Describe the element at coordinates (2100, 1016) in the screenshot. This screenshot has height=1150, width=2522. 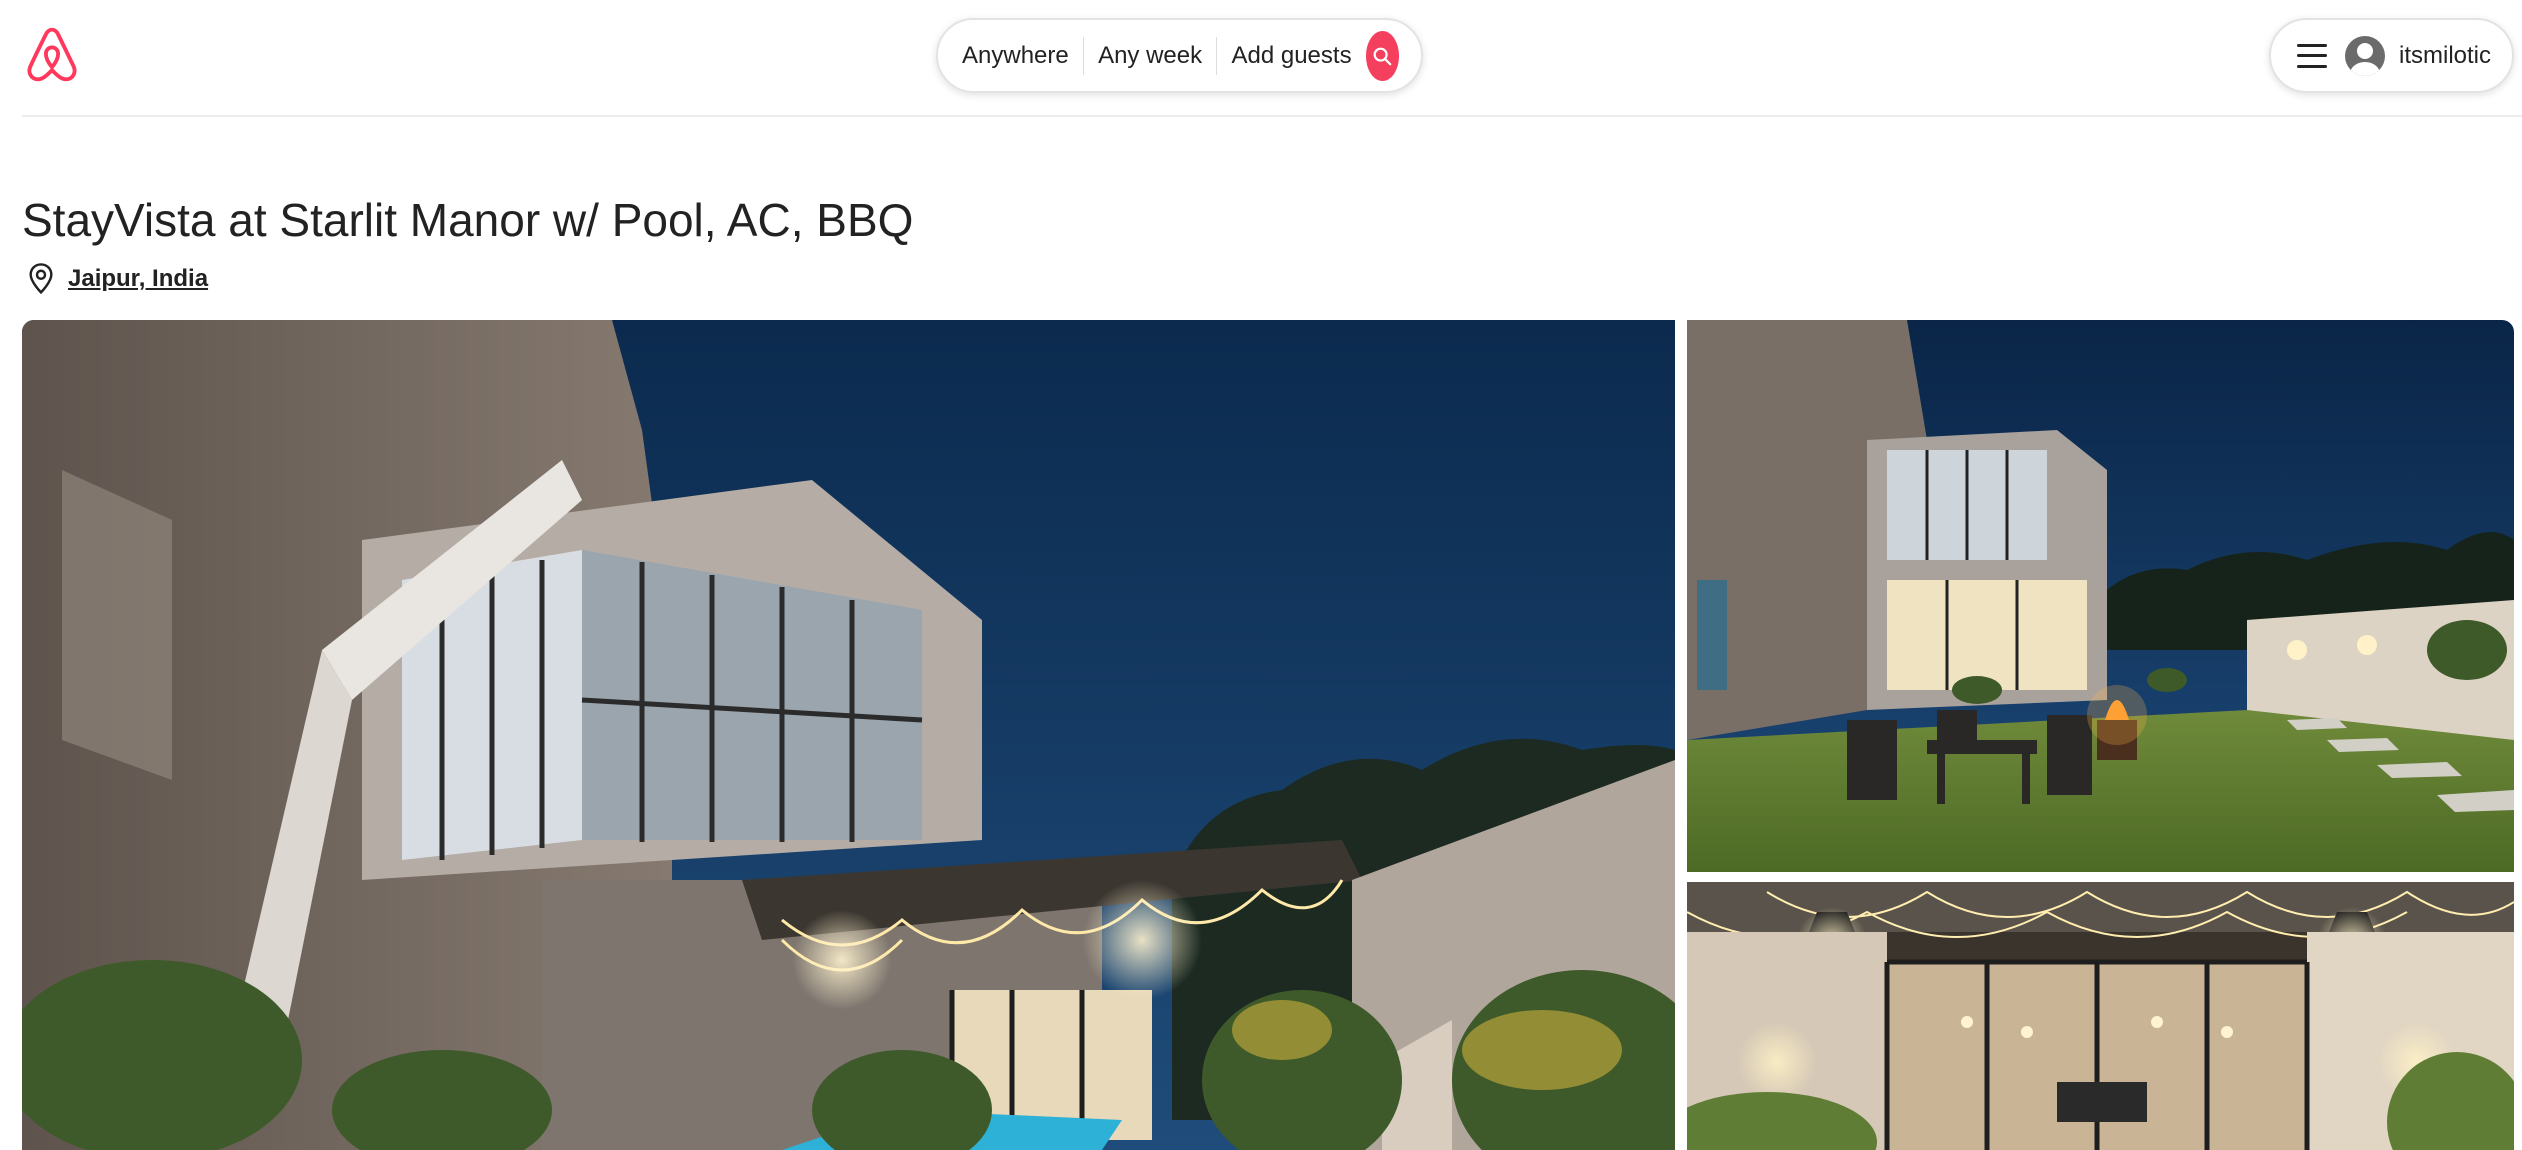
I see `patio-string-lights-photo` at that location.